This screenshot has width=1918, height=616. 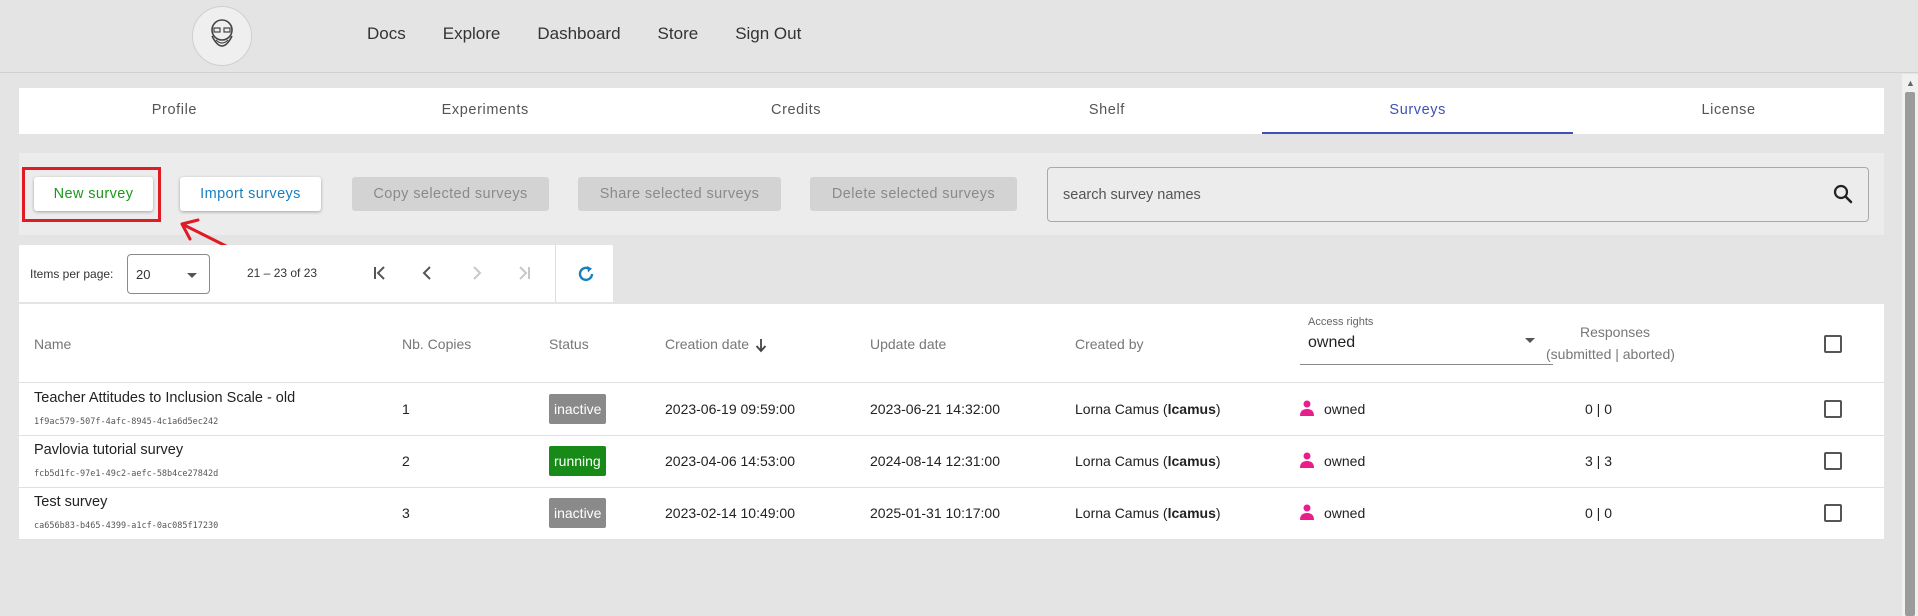 I want to click on header-update-date: Update date, so click(x=908, y=344).